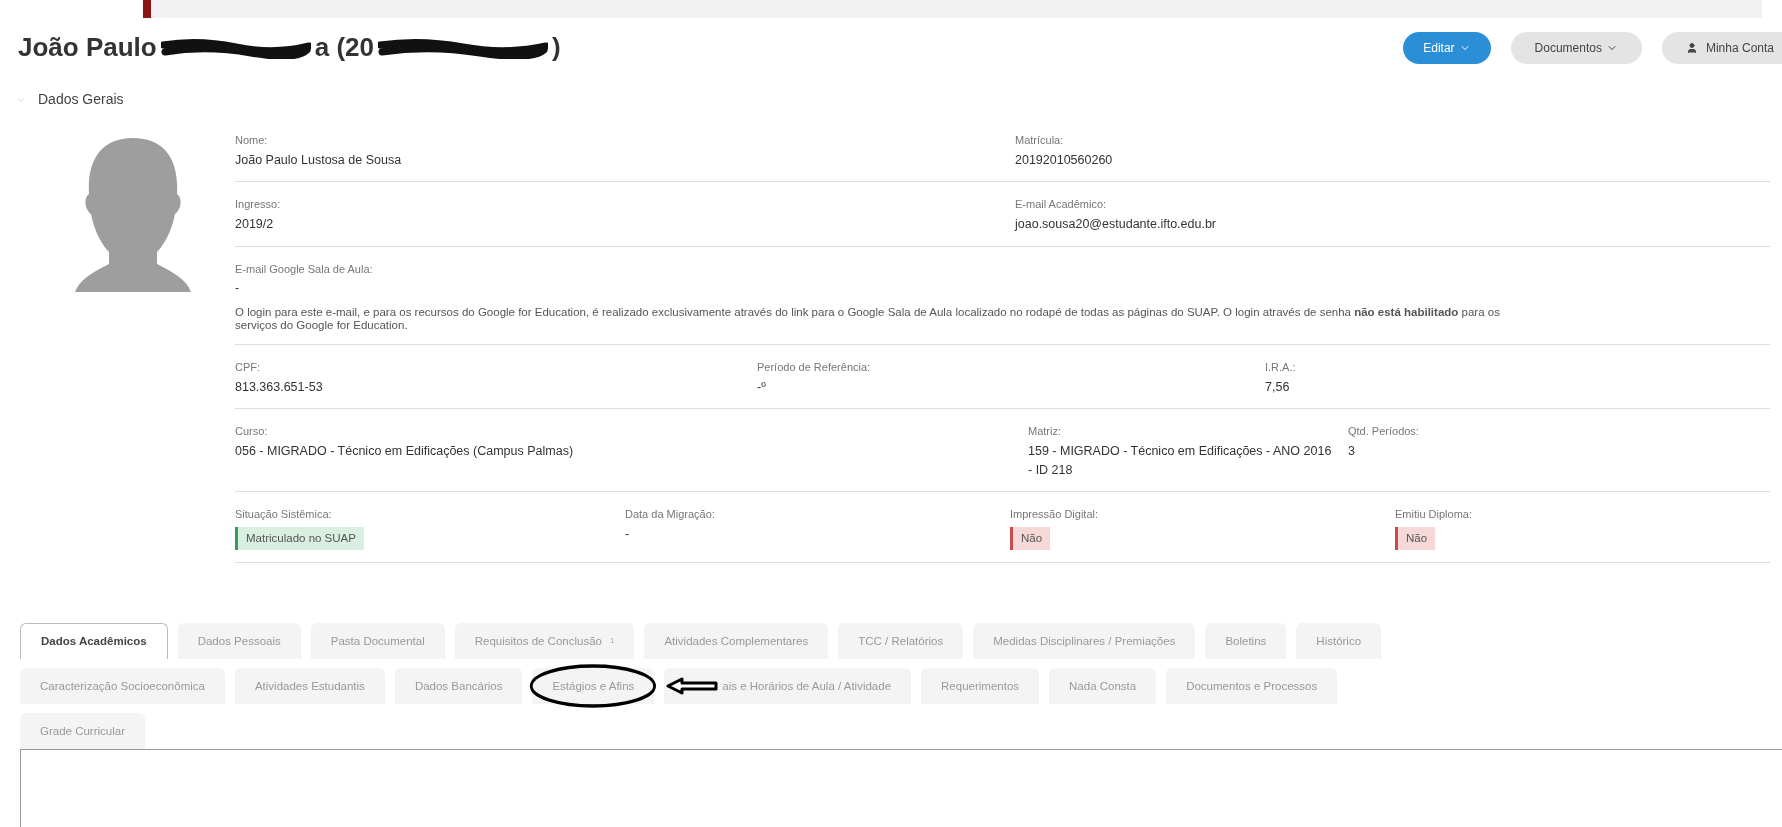  I want to click on status-badge: Matriculado no SUAP, so click(299, 538).